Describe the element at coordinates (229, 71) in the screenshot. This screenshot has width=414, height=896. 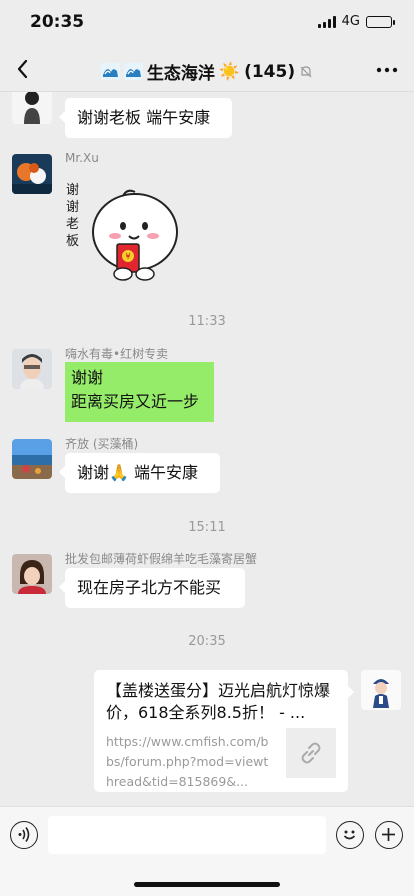
I see `sun-emoji: ☀️` at that location.